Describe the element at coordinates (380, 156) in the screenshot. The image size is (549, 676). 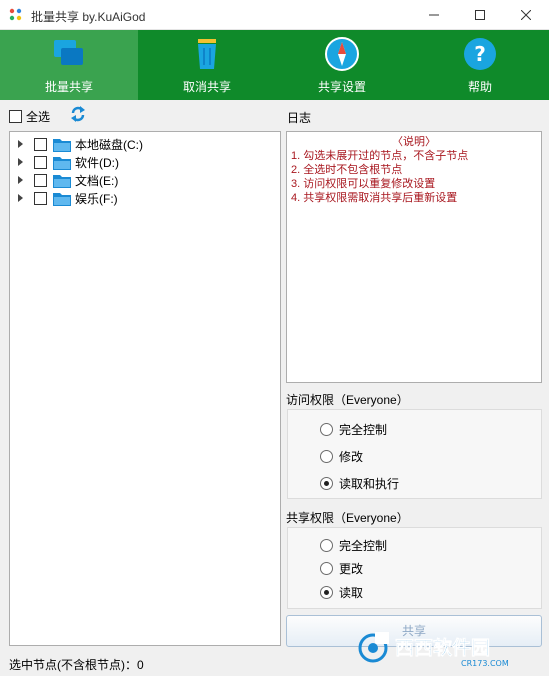
I see `log-line: 1. 勾选未展开过的节点，不含子节点` at that location.